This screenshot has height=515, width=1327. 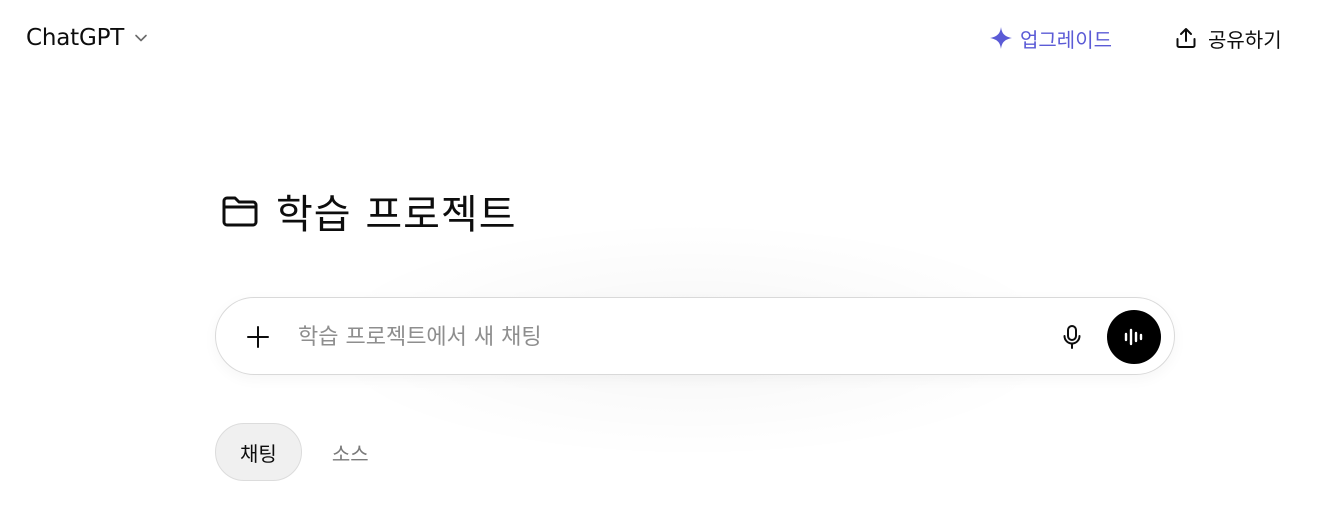 I want to click on share-upload-icon, so click(x=1186, y=38).